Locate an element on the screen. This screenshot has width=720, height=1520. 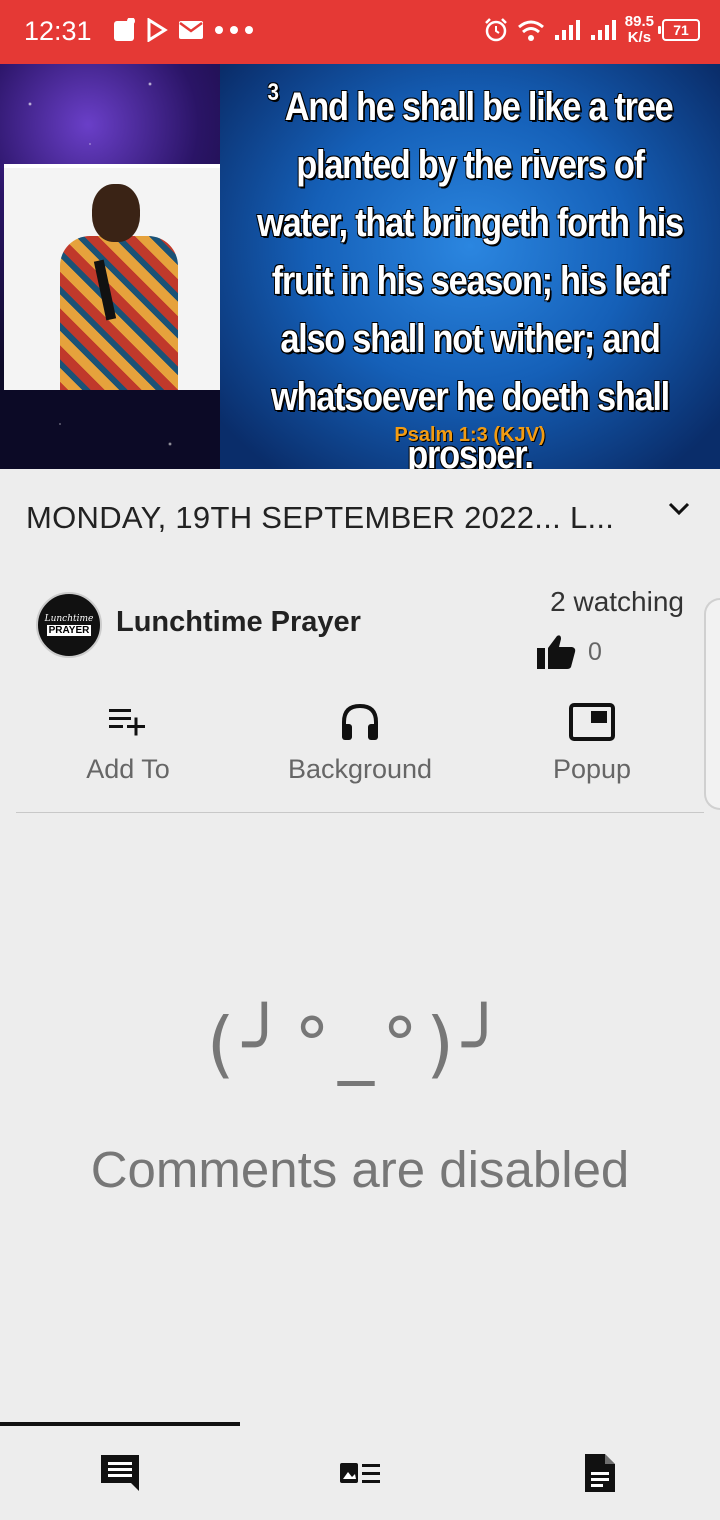
watching-count: 2 watching is located at coordinates (617, 601).